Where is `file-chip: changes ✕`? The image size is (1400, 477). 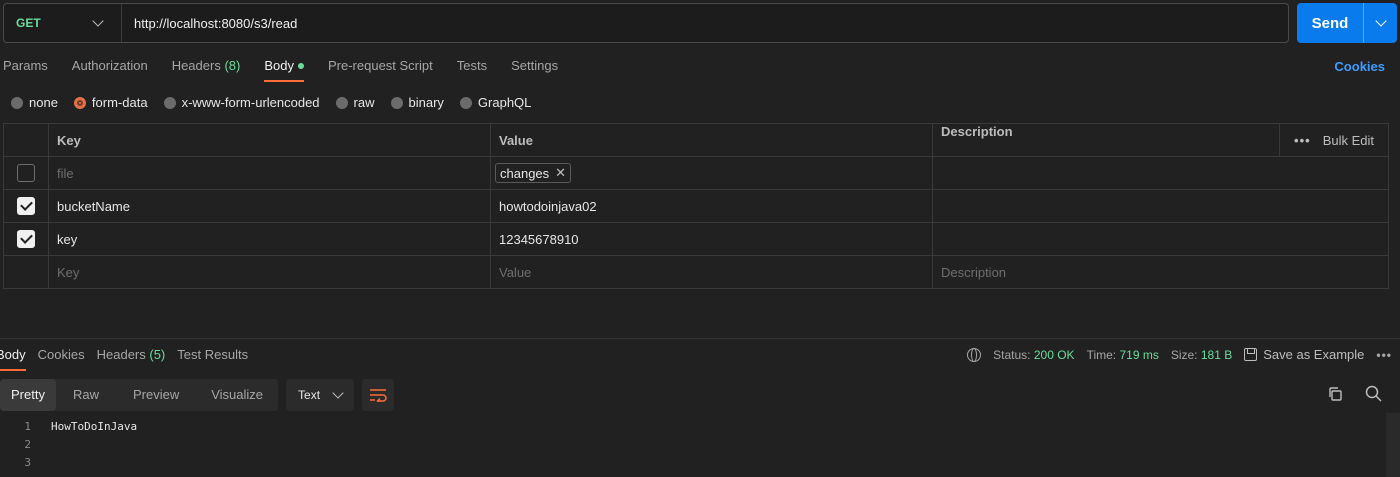 file-chip: changes ✕ is located at coordinates (533, 173).